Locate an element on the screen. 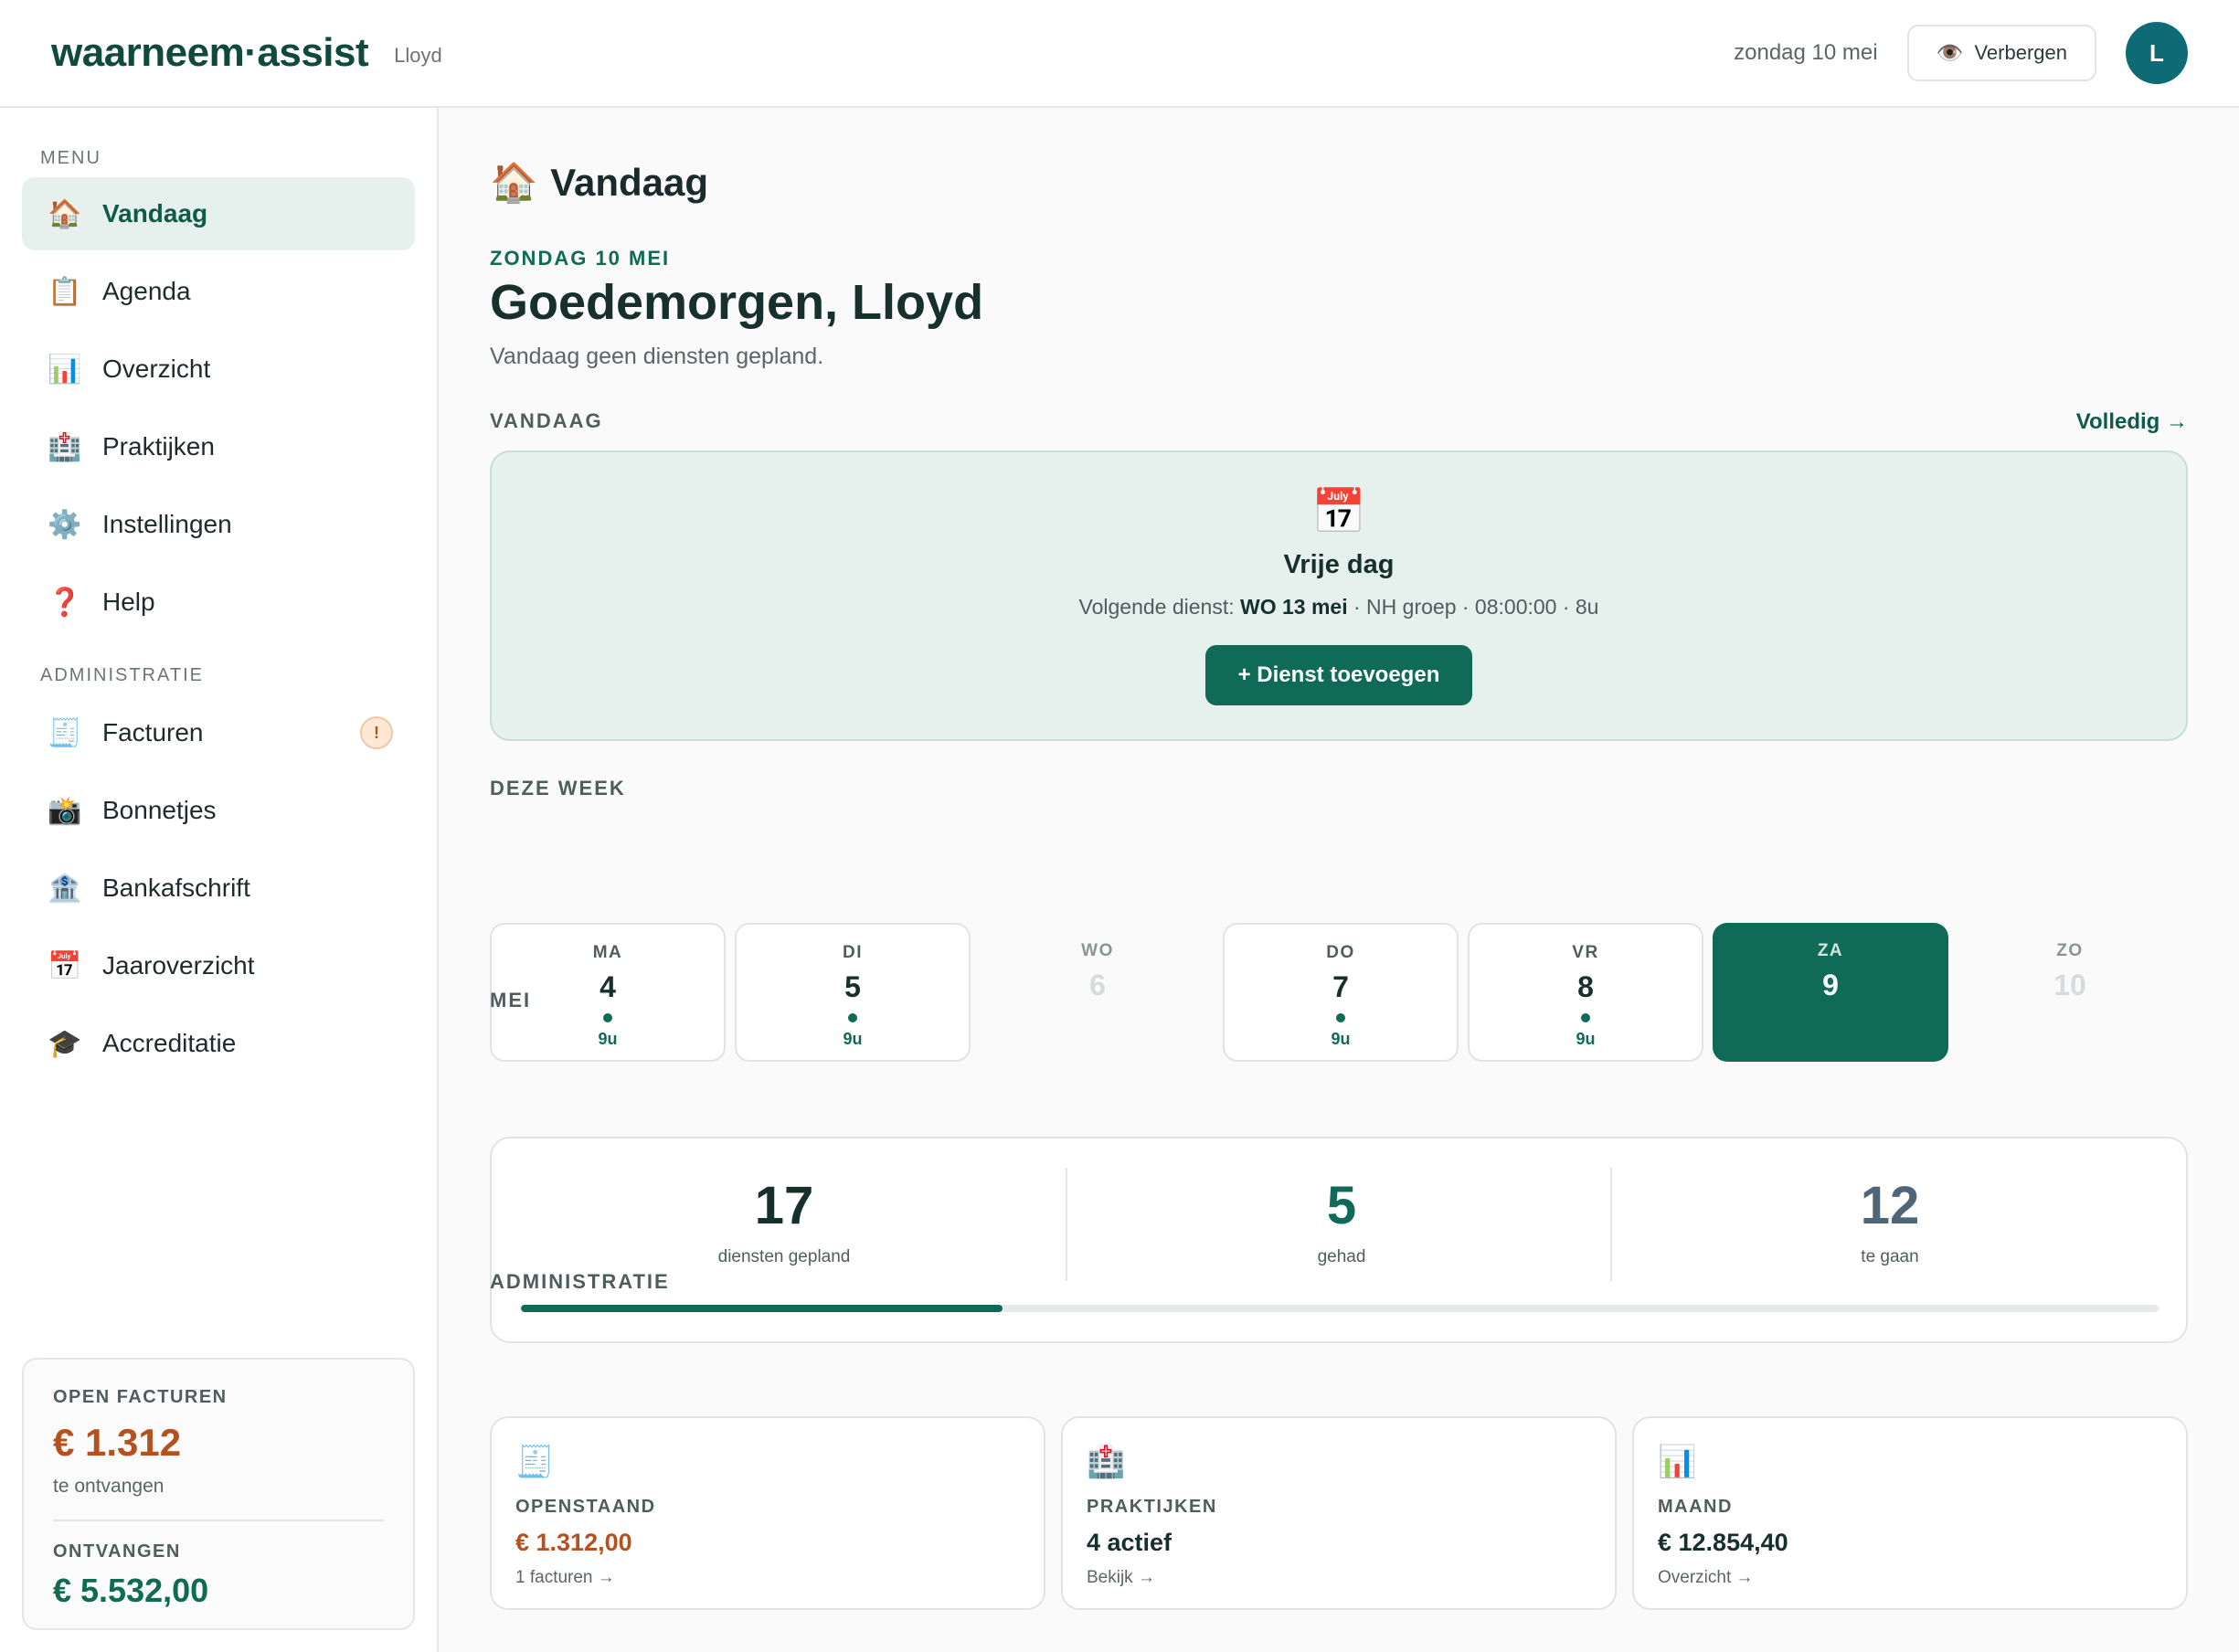  full-view-link: Volledig → is located at coordinates (2132, 422).